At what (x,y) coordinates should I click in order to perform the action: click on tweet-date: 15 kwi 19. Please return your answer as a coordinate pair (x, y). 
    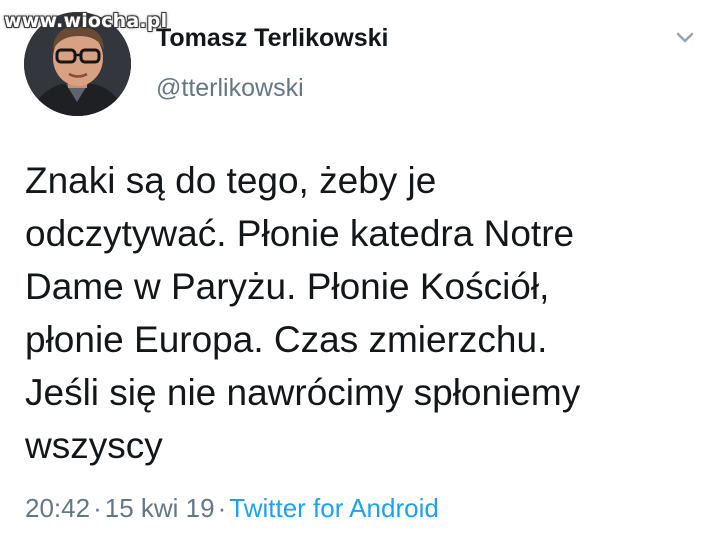
    Looking at the image, I should click on (160, 508).